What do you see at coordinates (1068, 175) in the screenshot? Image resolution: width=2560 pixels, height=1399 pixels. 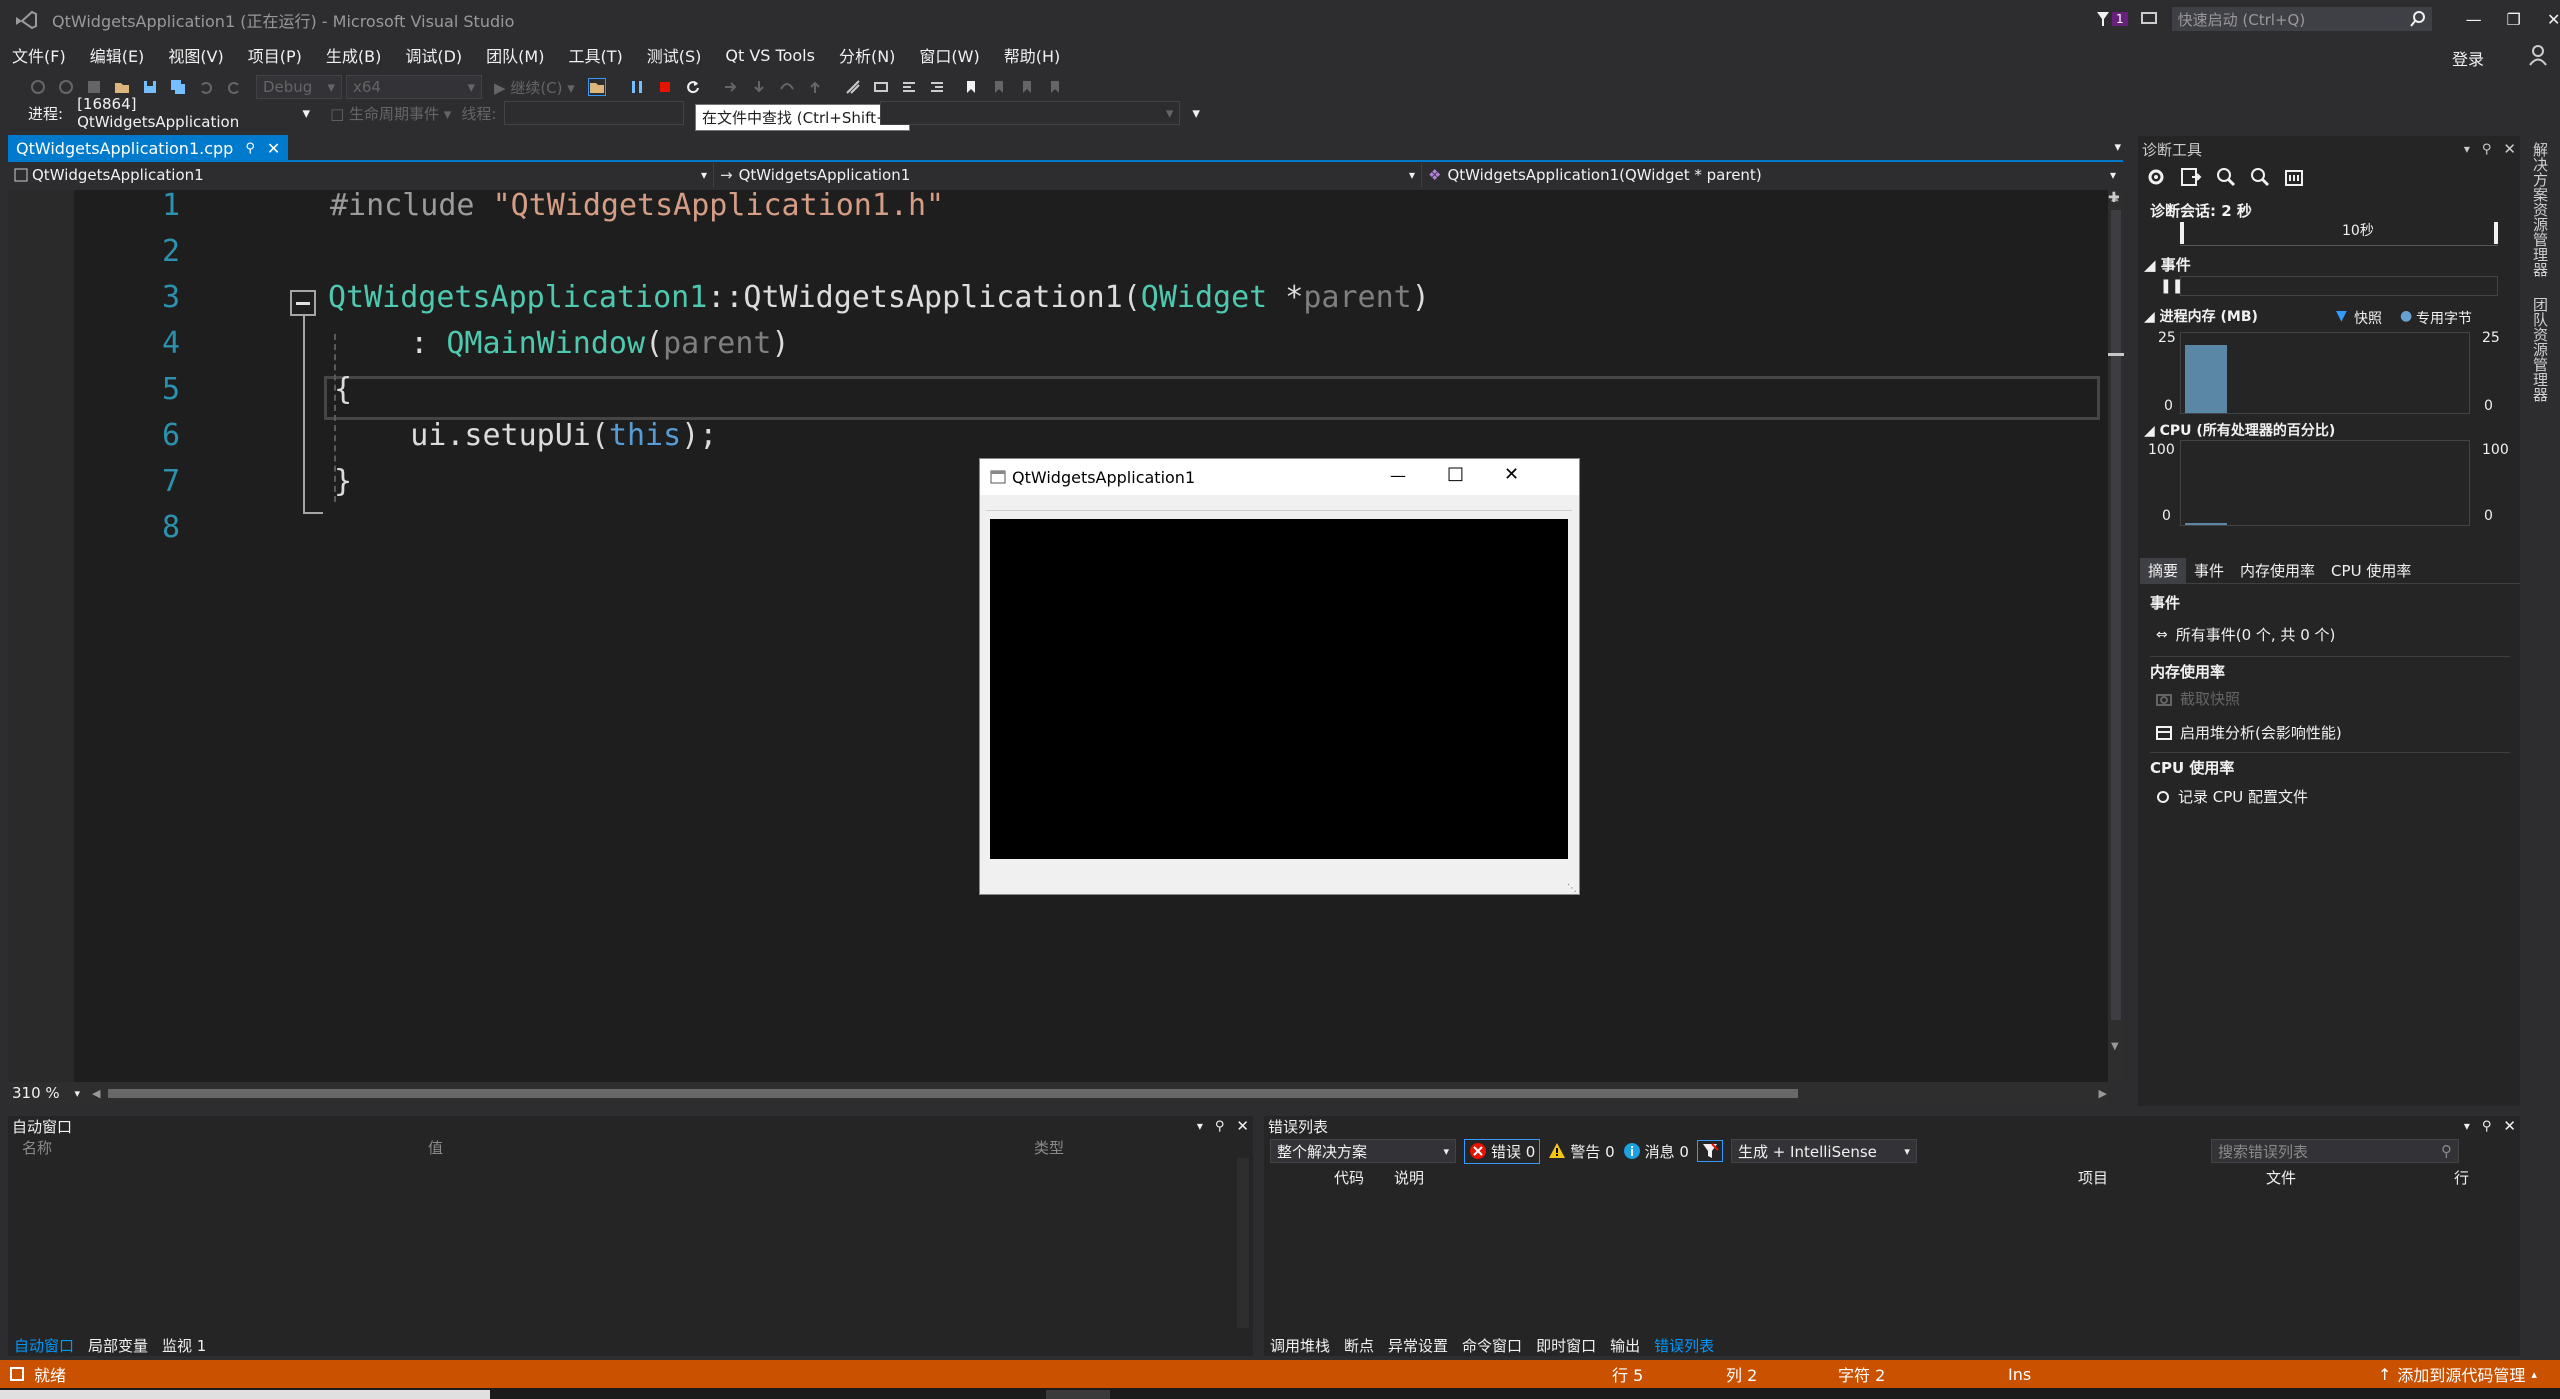 I see `scope-nav-select: → QtWidgetsApplication1 ▾` at bounding box center [1068, 175].